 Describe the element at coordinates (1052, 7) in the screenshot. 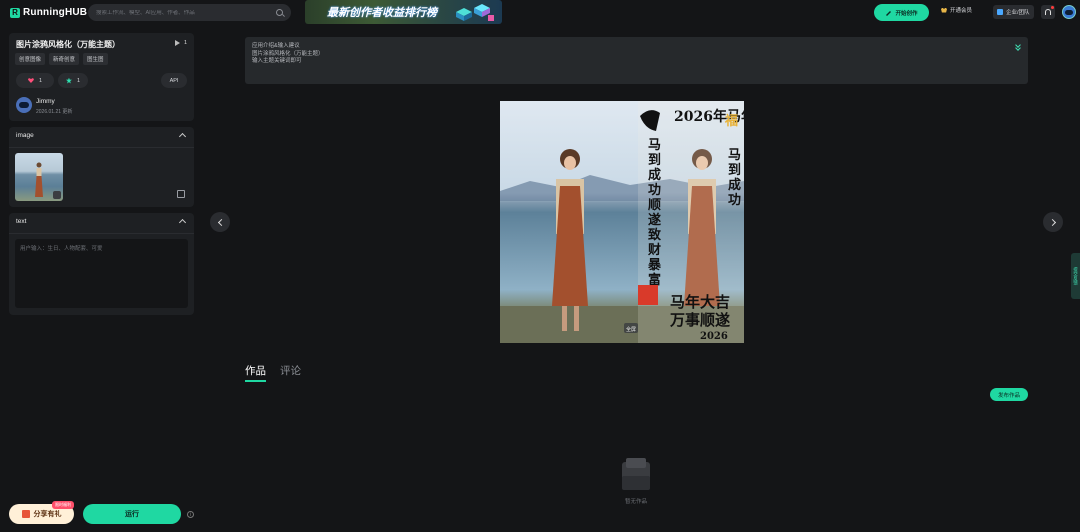

I see `notification-dot` at that location.